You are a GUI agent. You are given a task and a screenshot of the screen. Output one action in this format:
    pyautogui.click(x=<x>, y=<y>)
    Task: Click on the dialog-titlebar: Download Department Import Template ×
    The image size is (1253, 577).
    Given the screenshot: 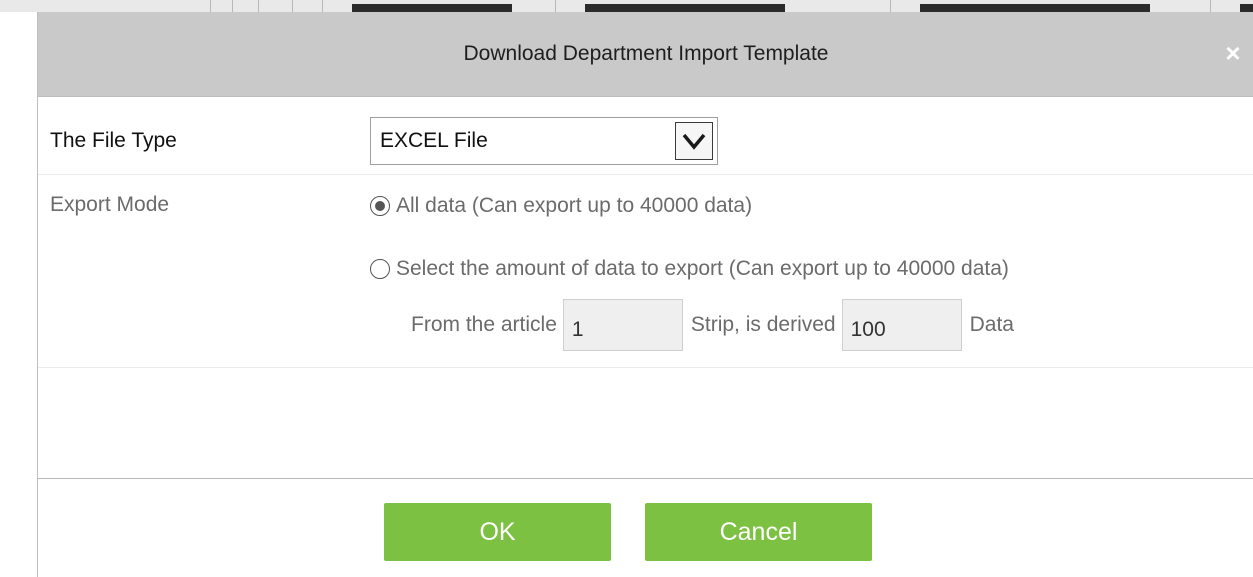 What is the action you would take?
    pyautogui.click(x=645, y=54)
    